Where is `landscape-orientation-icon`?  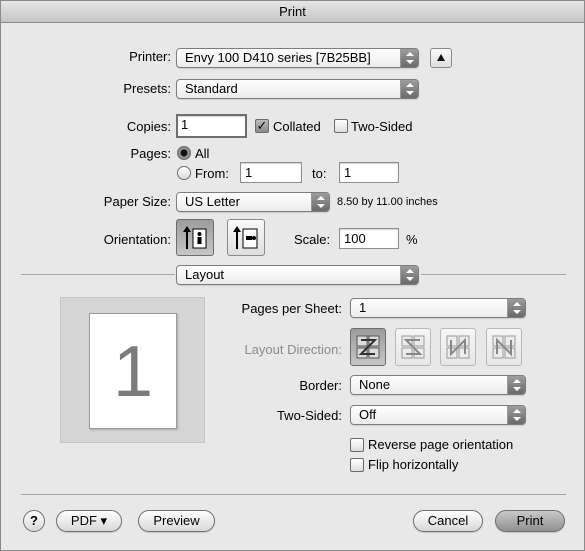 landscape-orientation-icon is located at coordinates (245, 237).